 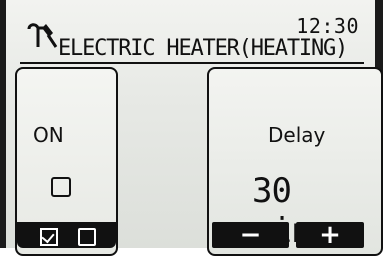 I want to click on delay-label: Delay, so click(x=297, y=135).